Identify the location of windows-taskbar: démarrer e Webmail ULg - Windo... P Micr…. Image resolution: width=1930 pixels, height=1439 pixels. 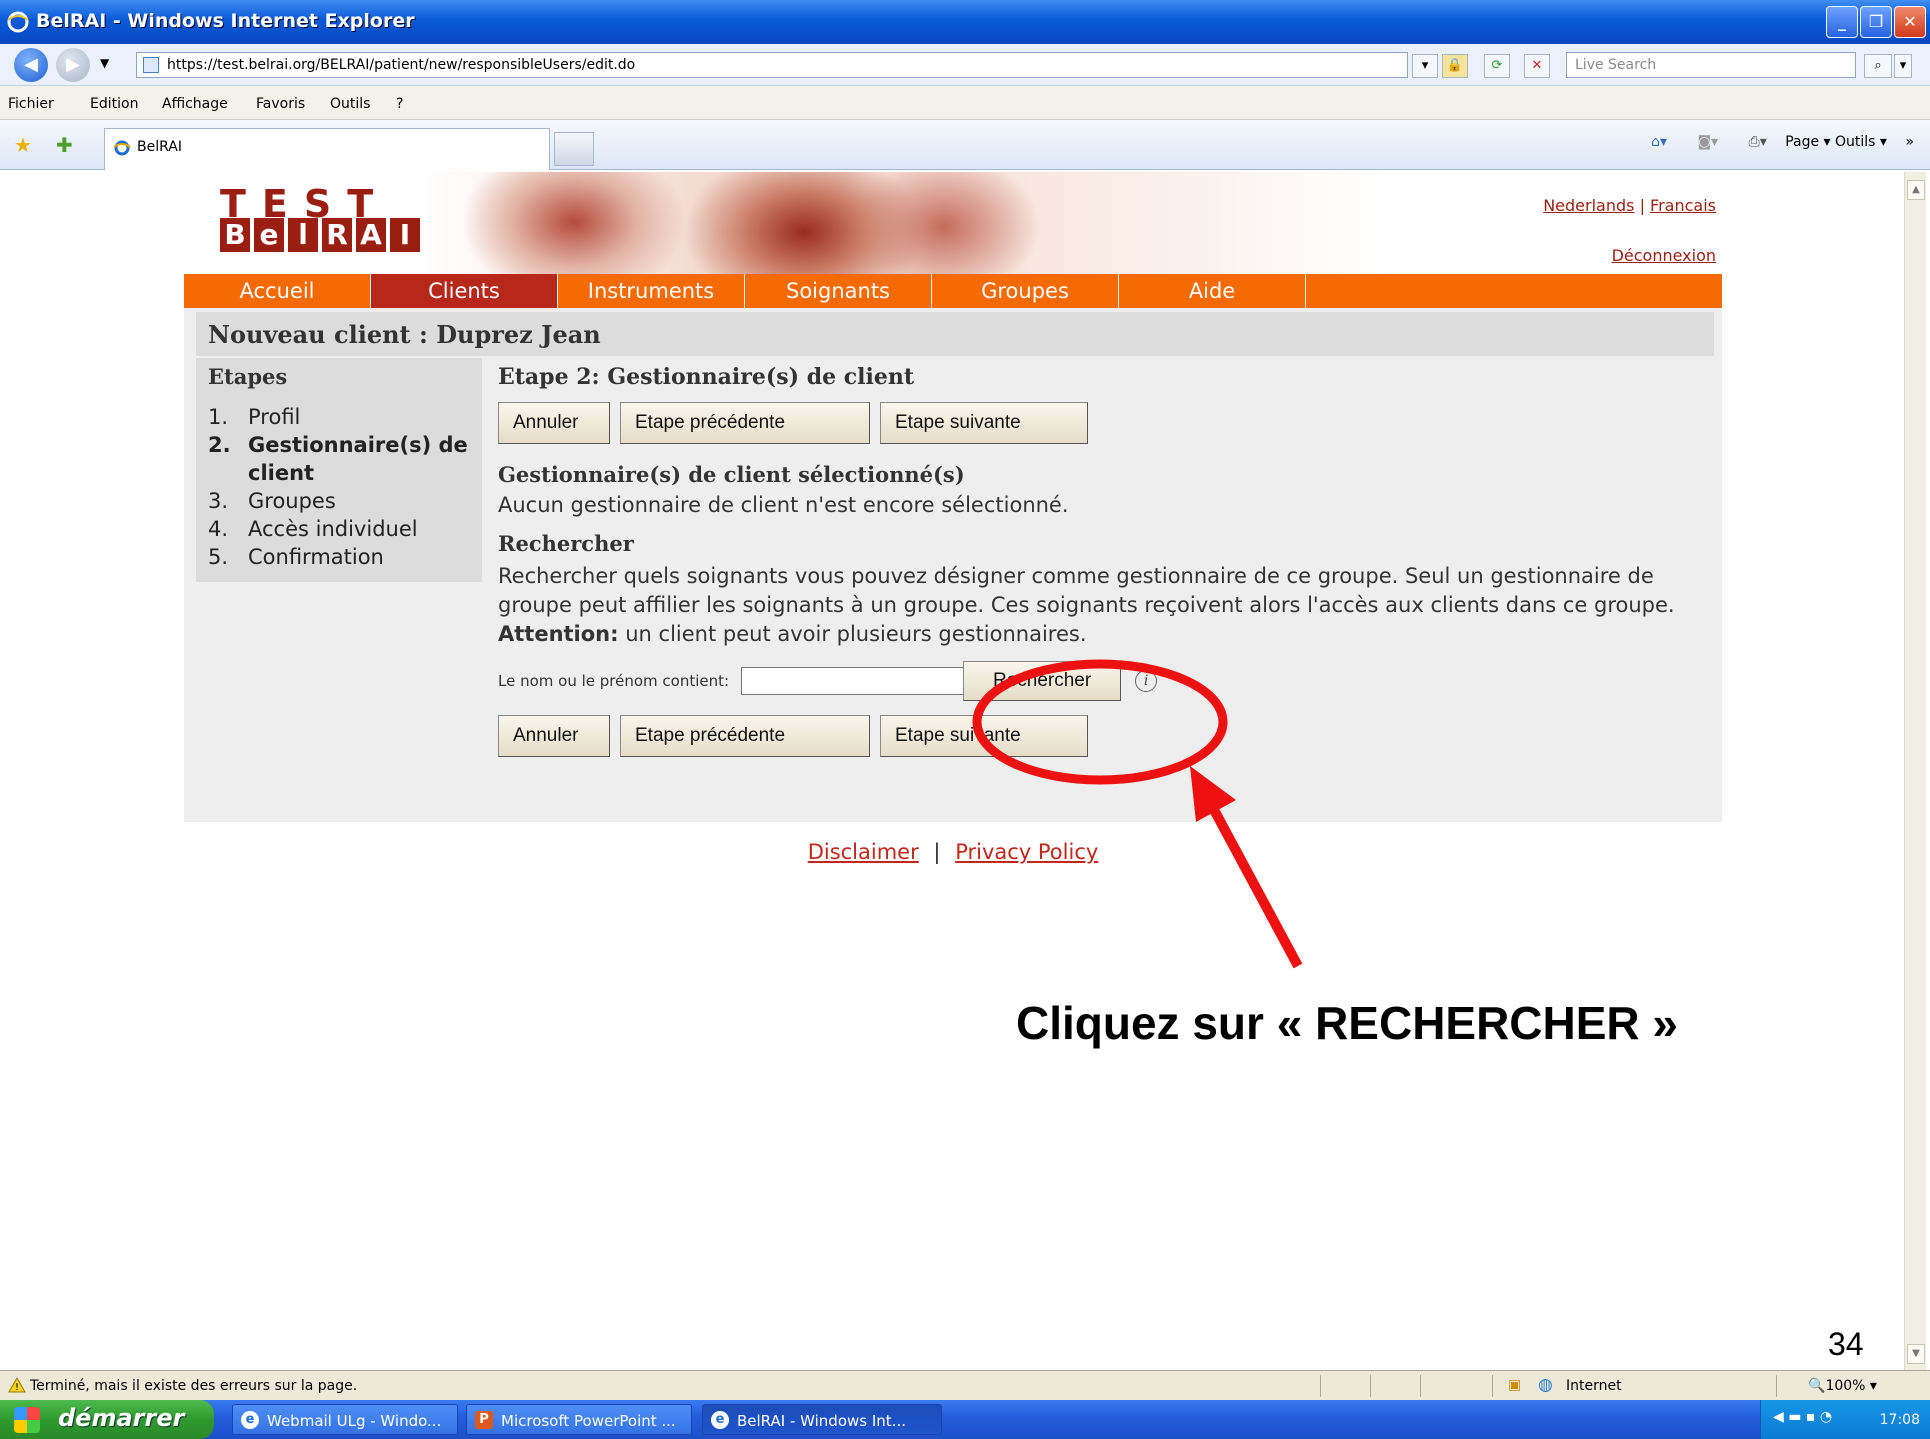
(965, 1419).